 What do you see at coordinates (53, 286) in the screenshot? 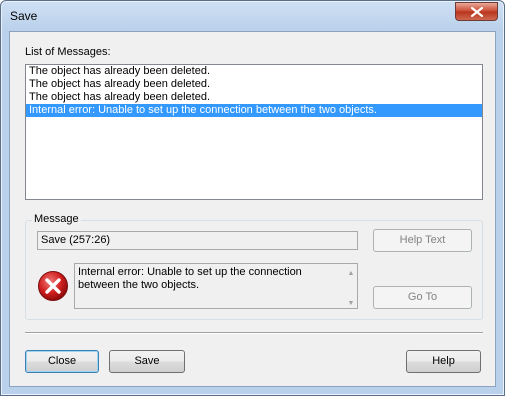
I see `error-icon` at bounding box center [53, 286].